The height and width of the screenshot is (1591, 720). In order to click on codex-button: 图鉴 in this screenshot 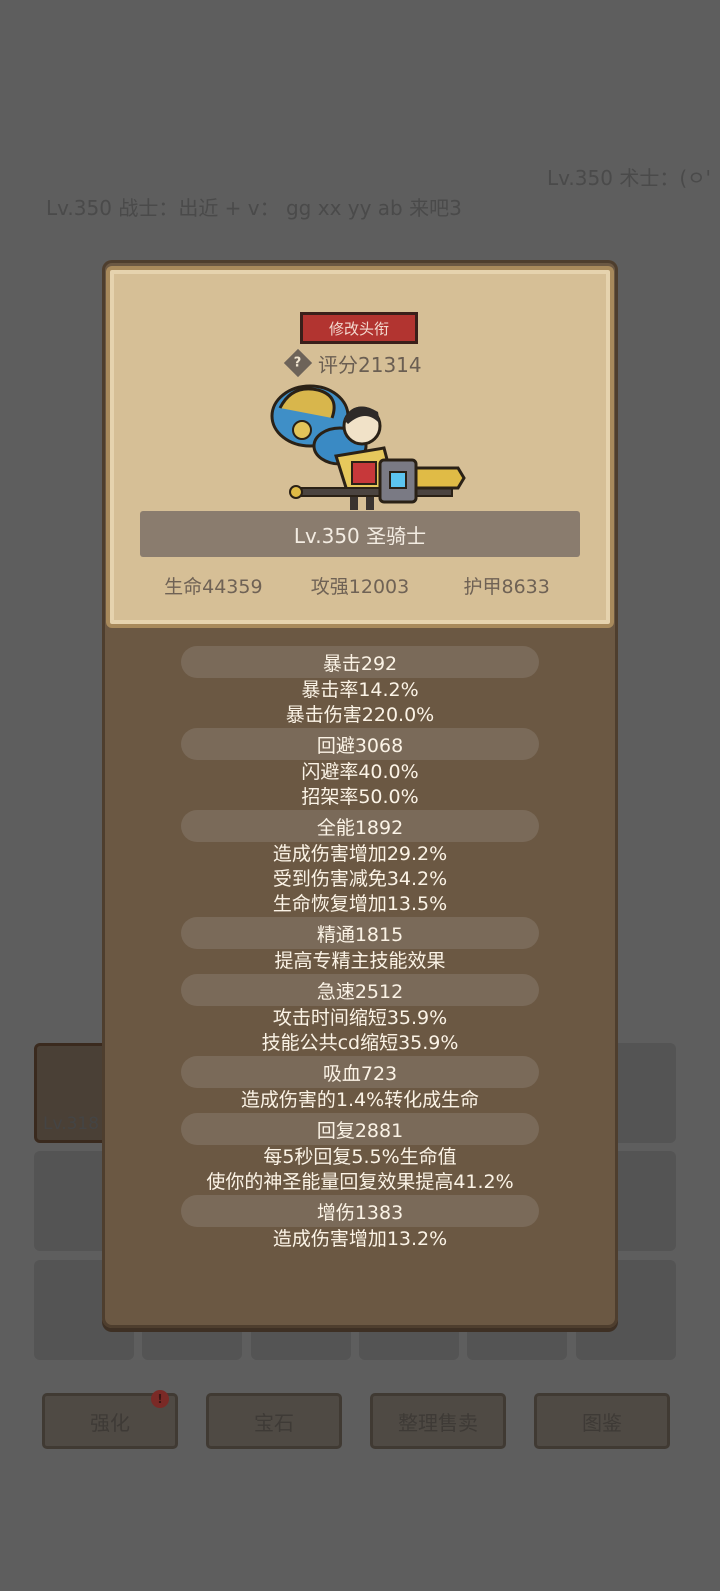, I will do `click(602, 1421)`.